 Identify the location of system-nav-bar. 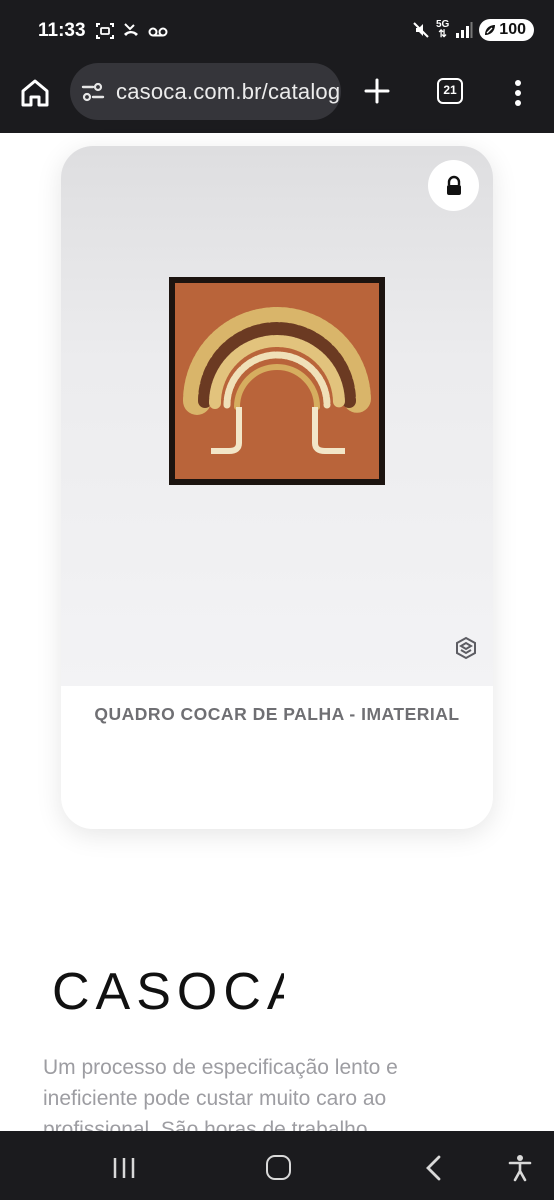
(277, 1165).